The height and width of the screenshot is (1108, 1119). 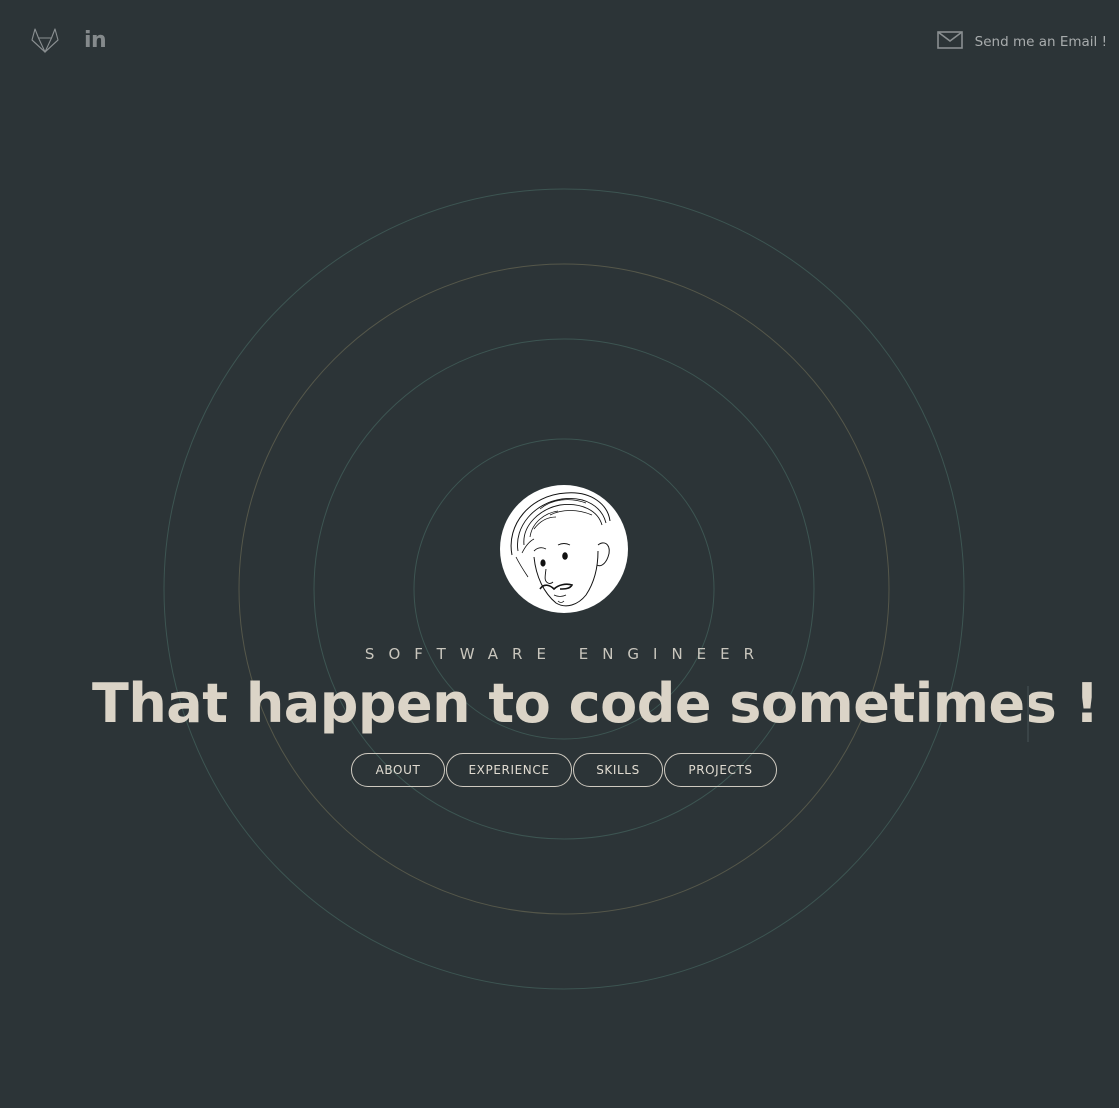 What do you see at coordinates (720, 770) in the screenshot?
I see `nav-projects-button: PROJECTS` at bounding box center [720, 770].